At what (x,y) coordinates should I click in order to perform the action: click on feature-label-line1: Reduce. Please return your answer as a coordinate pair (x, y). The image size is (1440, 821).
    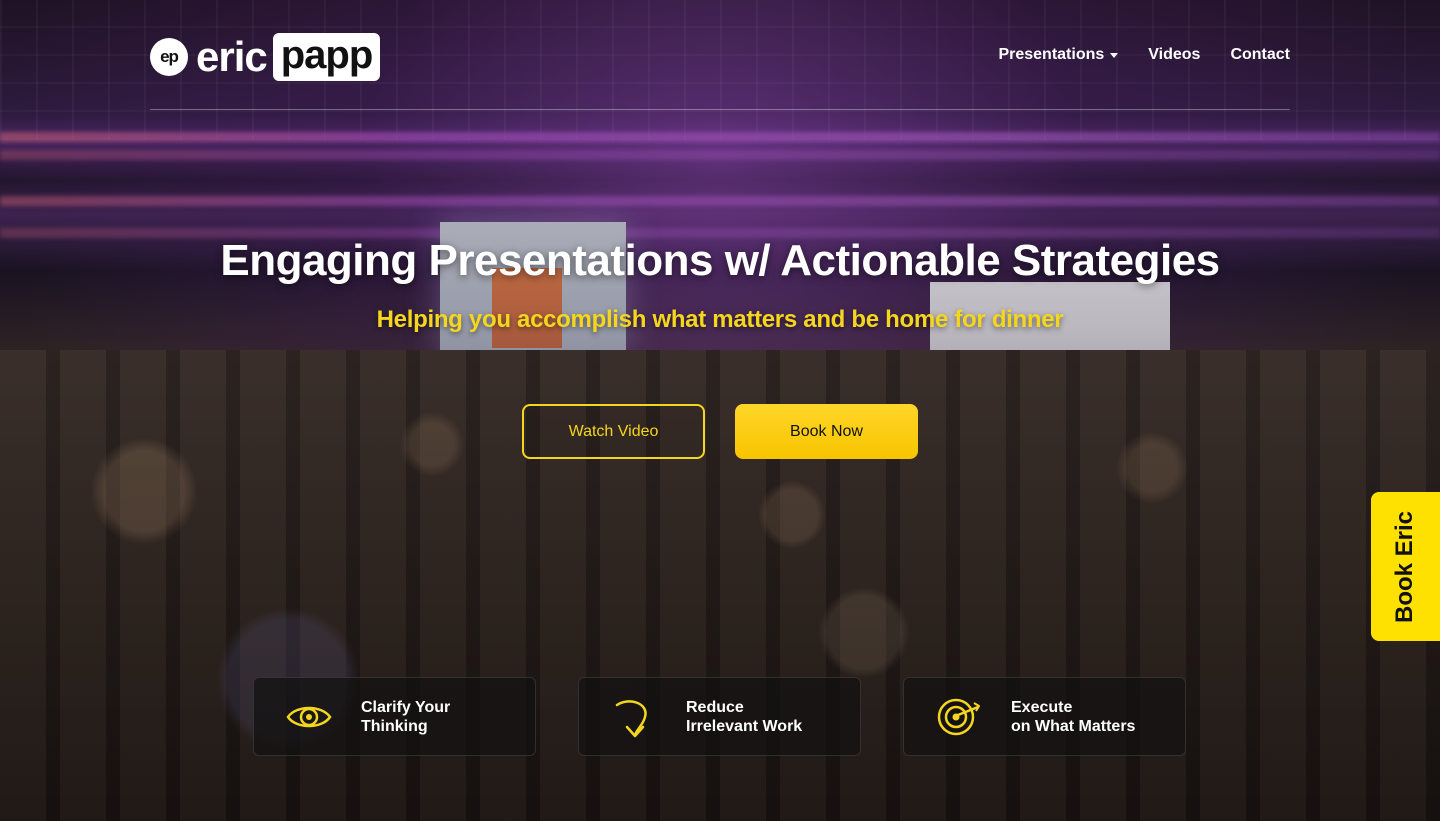
    Looking at the image, I should click on (715, 707).